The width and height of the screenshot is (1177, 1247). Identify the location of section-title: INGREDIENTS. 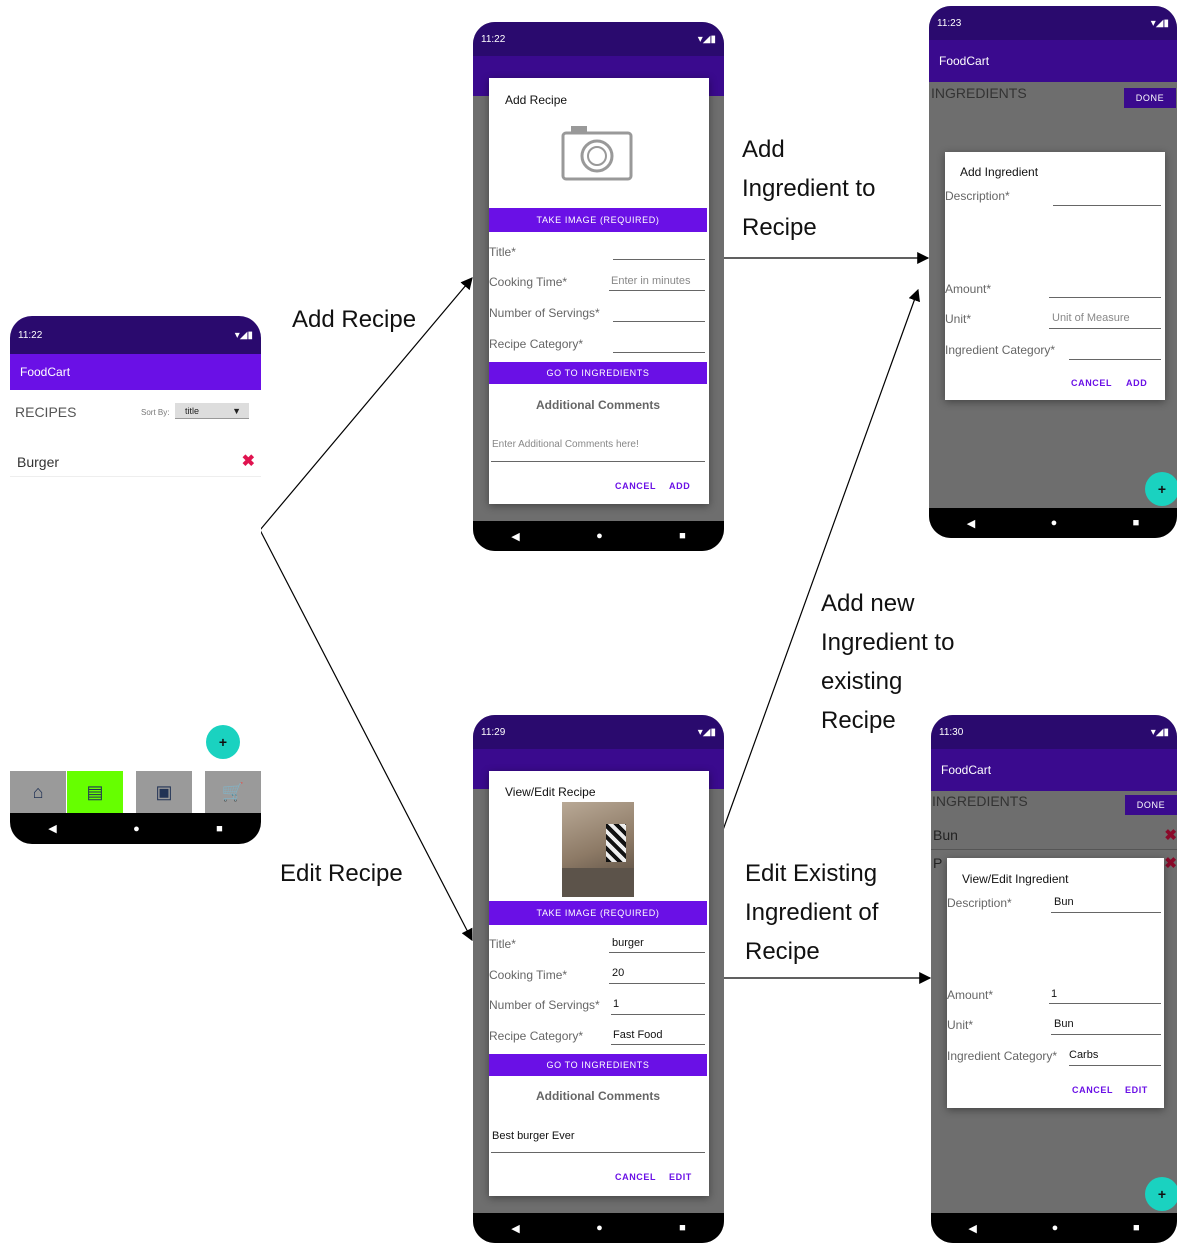
(980, 801).